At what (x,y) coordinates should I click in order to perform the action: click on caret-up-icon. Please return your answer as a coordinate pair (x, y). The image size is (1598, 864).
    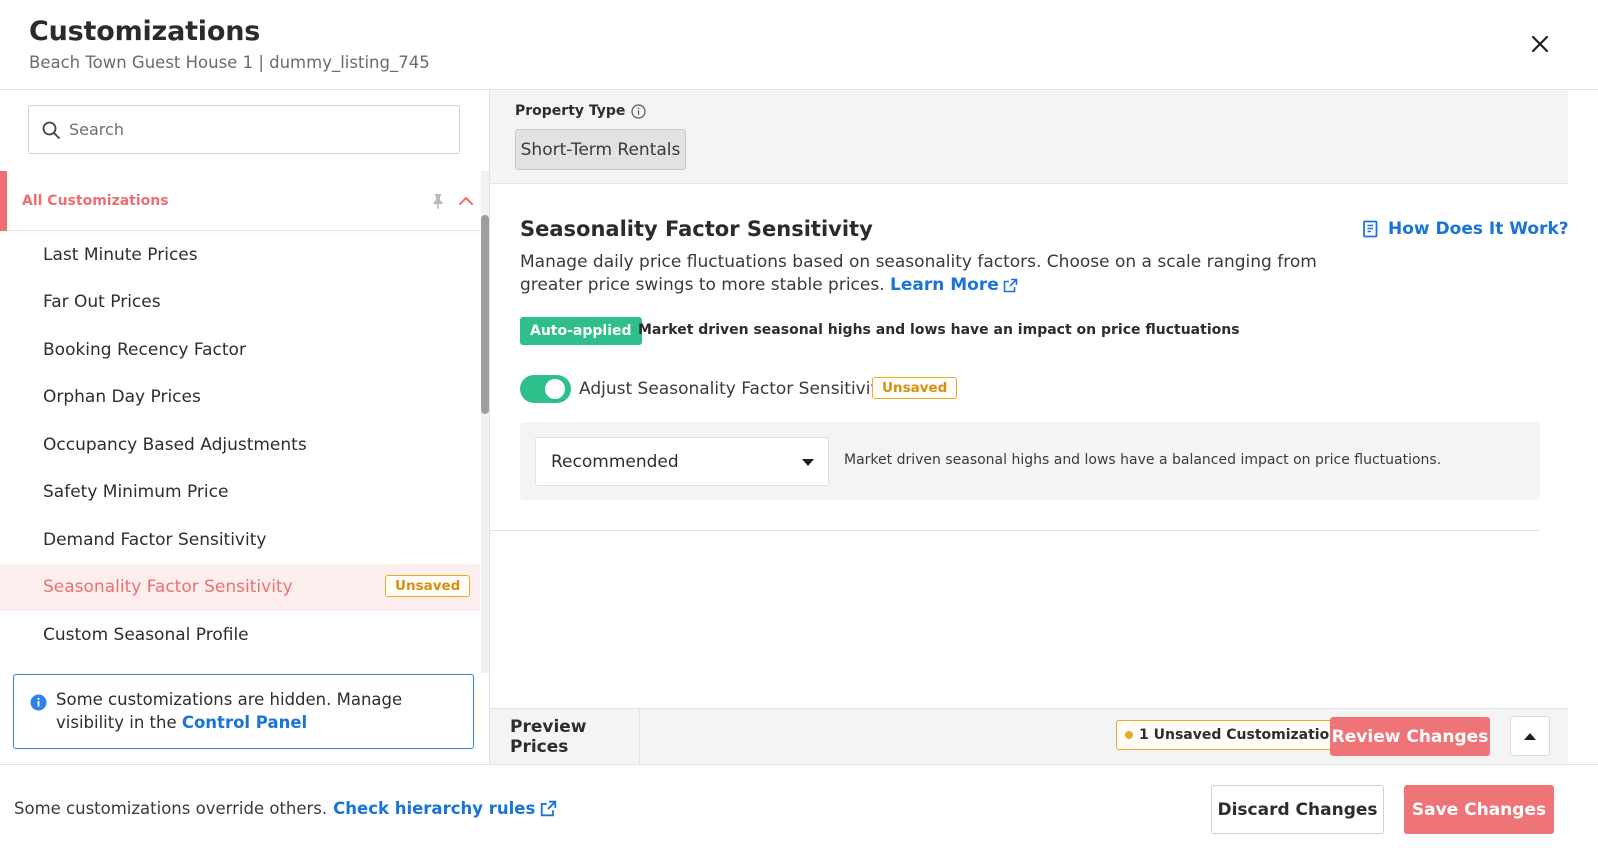
    Looking at the image, I should click on (1530, 736).